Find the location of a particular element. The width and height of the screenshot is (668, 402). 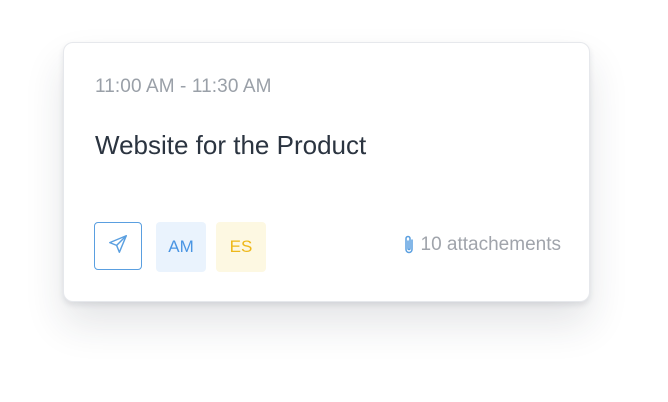

event-title: Website for the Product is located at coordinates (231, 145).